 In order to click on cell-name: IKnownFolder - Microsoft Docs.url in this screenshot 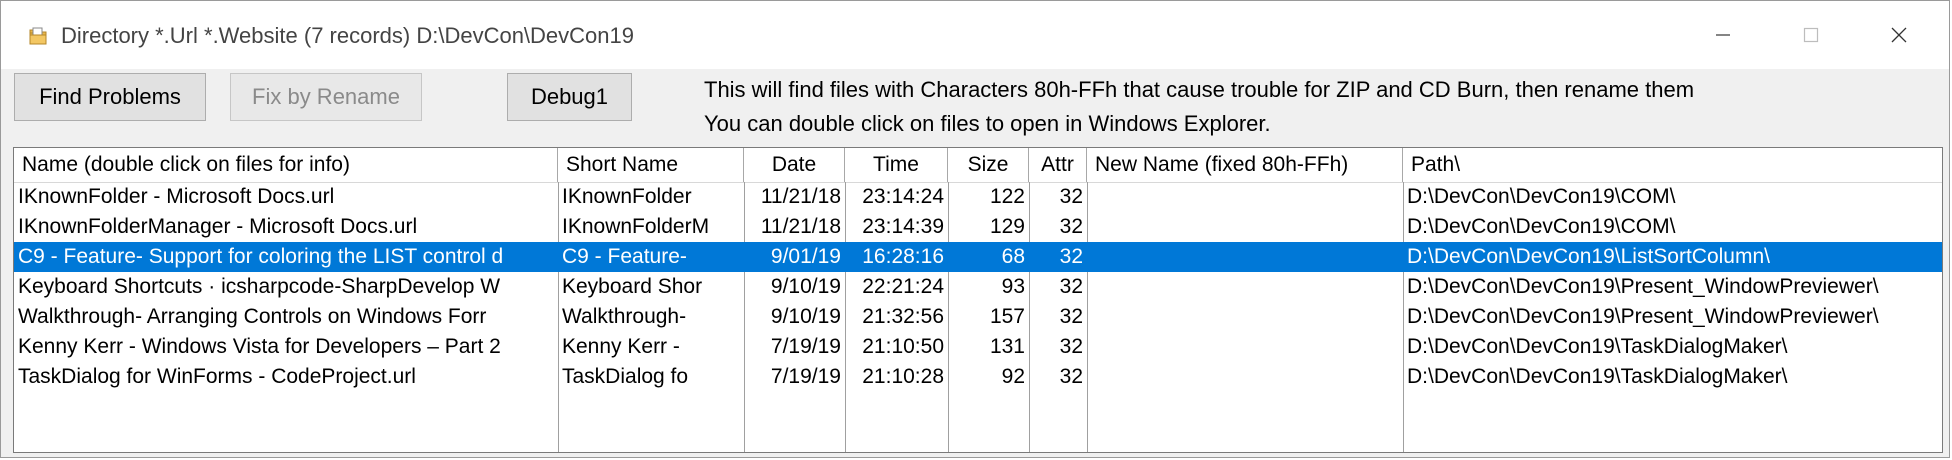, I will do `click(176, 196)`.